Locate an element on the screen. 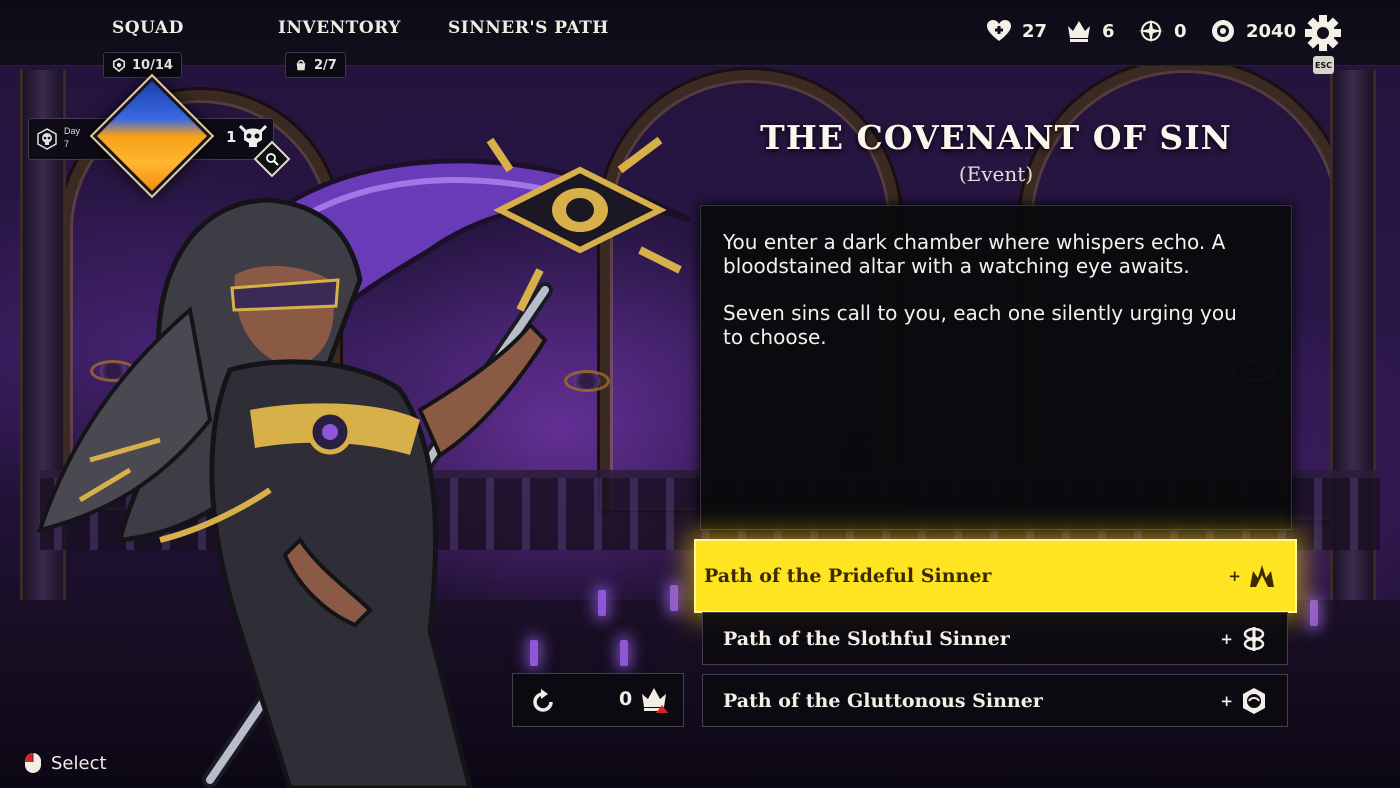 The height and width of the screenshot is (788, 1400). crowns-stat: 6 is located at coordinates (1090, 31).